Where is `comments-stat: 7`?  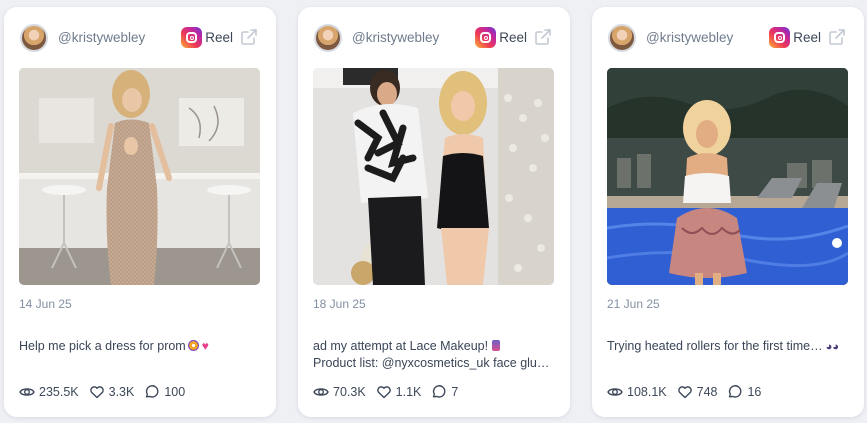 comments-stat: 7 is located at coordinates (444, 392).